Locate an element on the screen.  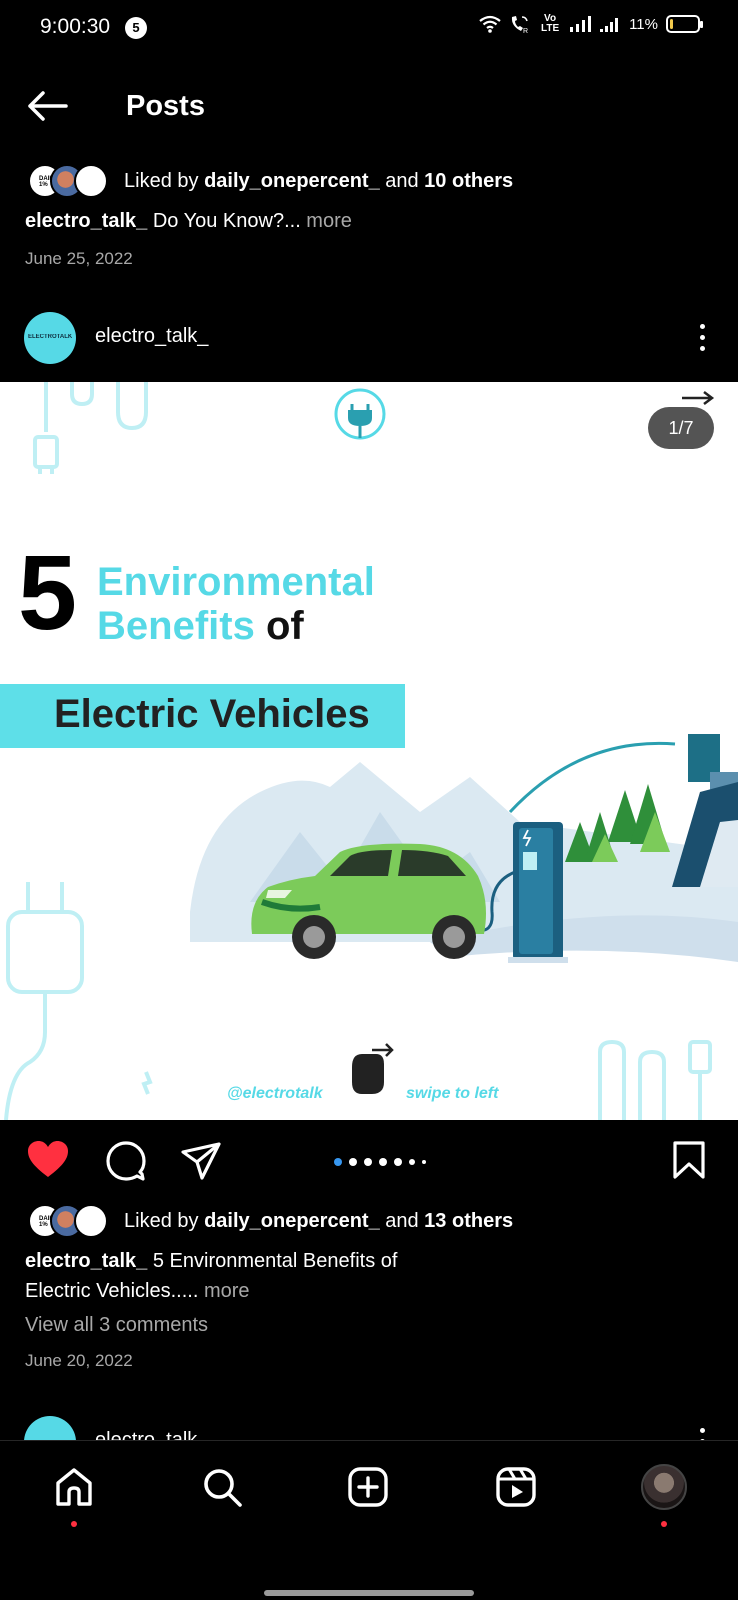
image-handle: @electrotalk is located at coordinates (275, 1093).